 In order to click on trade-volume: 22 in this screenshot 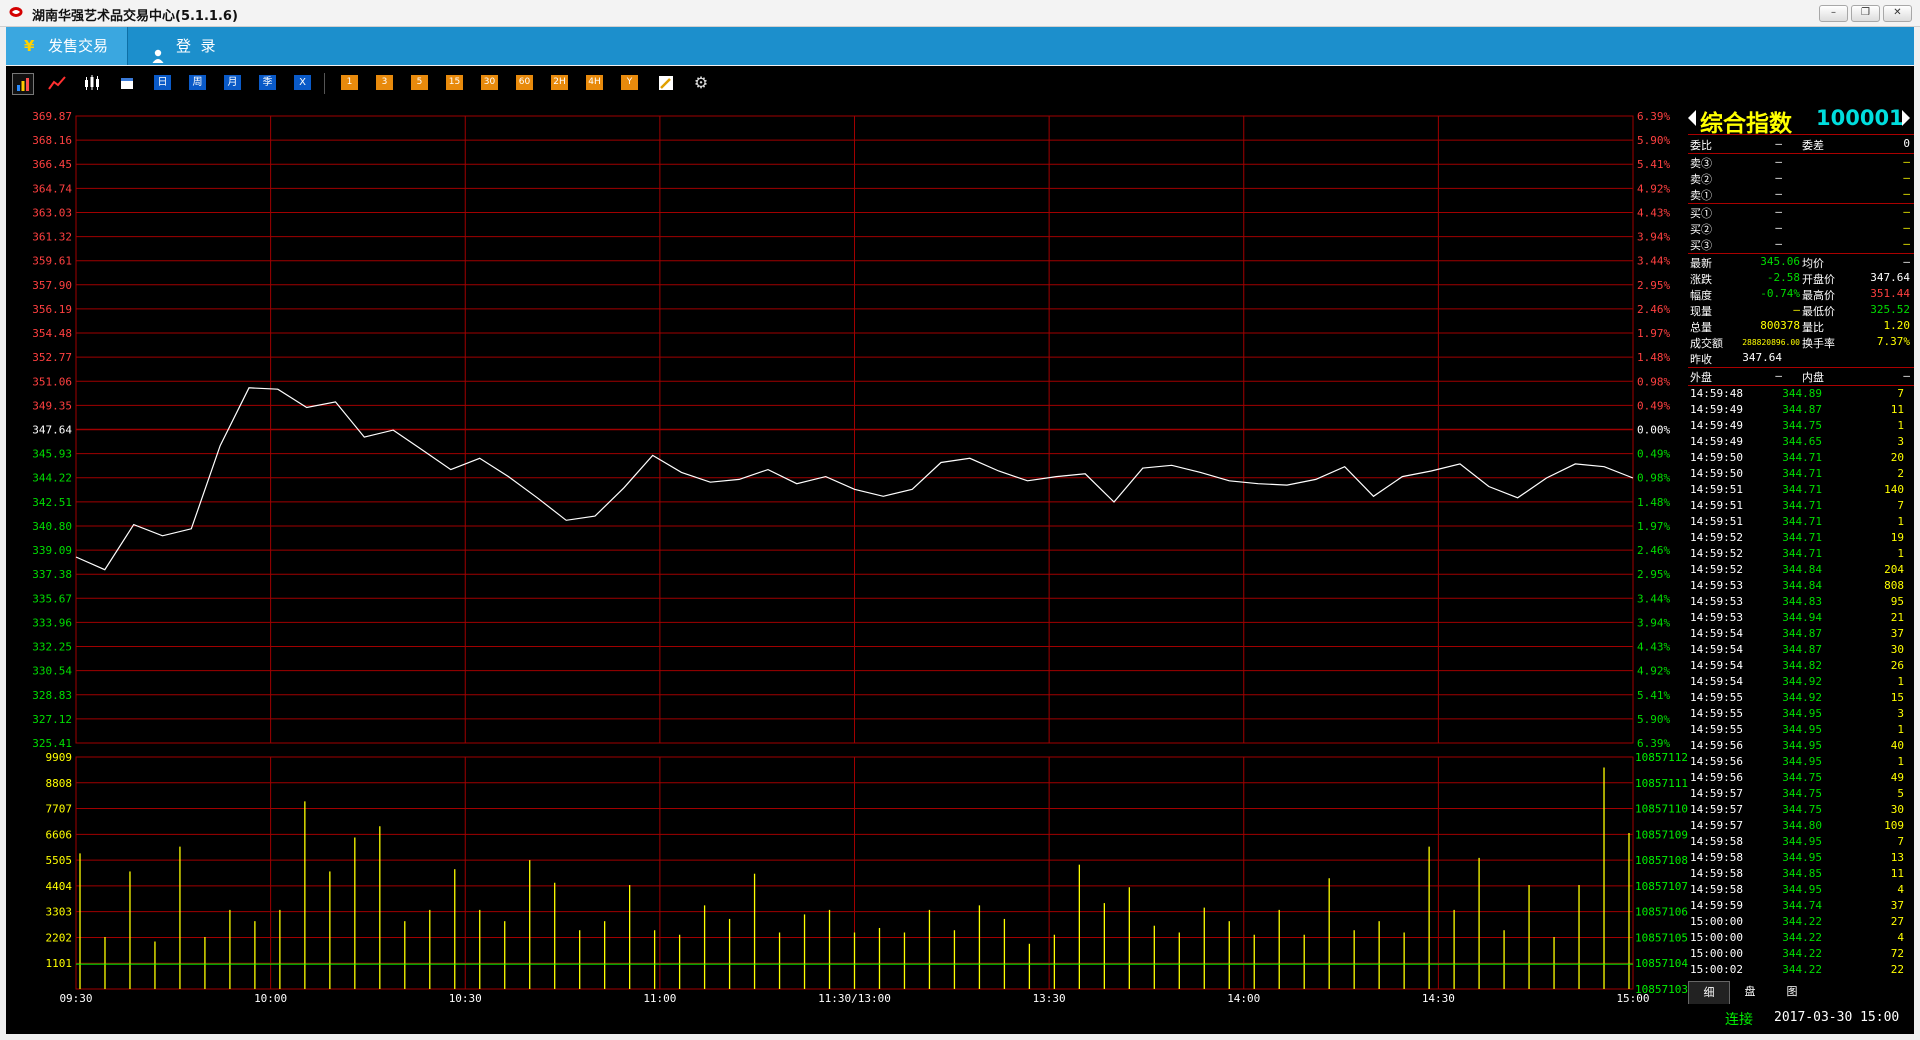, I will do `click(1897, 969)`.